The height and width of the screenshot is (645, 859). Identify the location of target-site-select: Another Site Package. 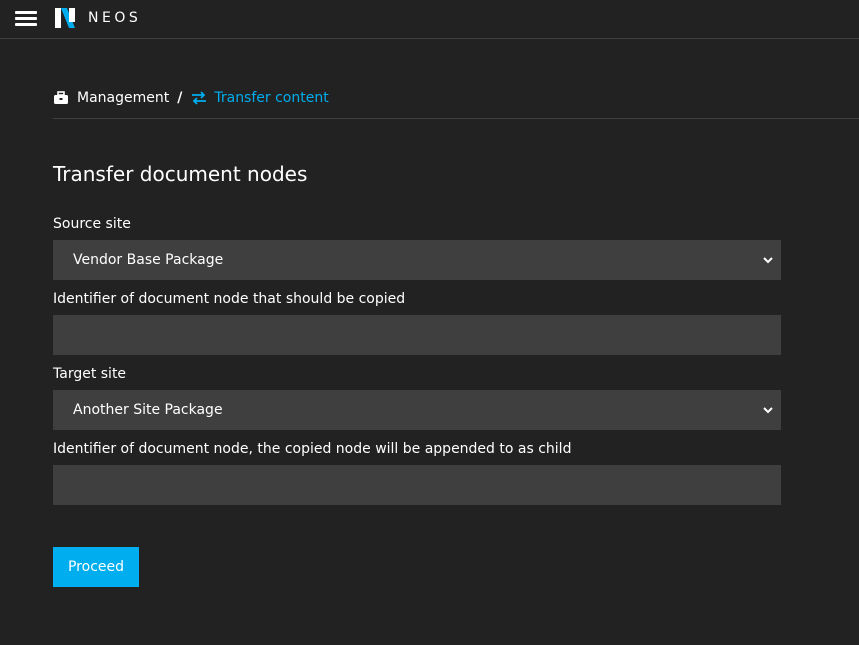
(417, 410).